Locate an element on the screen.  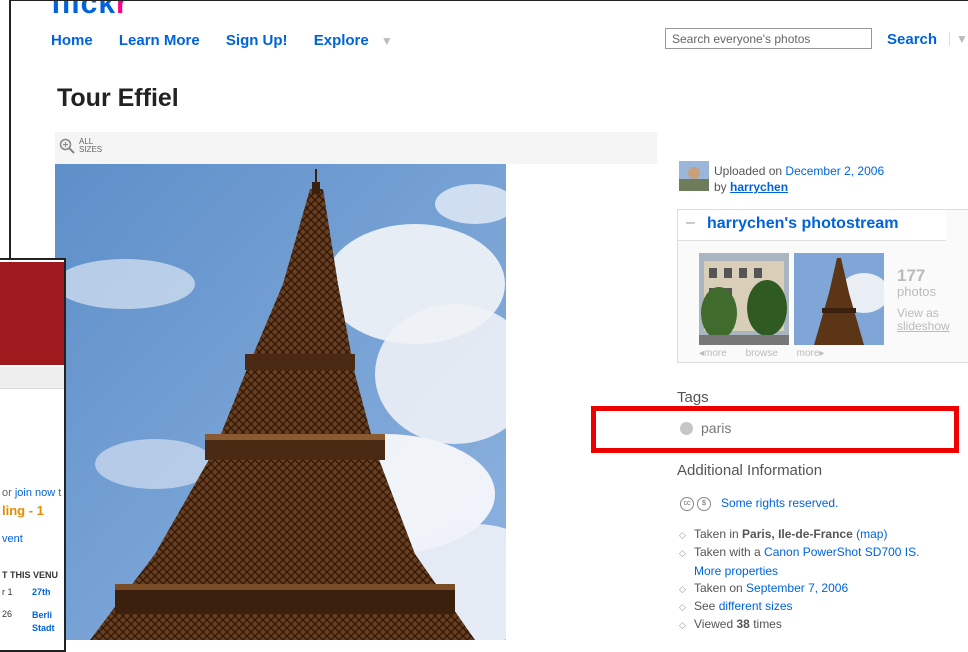
tags-heading: Tags is located at coordinates (693, 397).